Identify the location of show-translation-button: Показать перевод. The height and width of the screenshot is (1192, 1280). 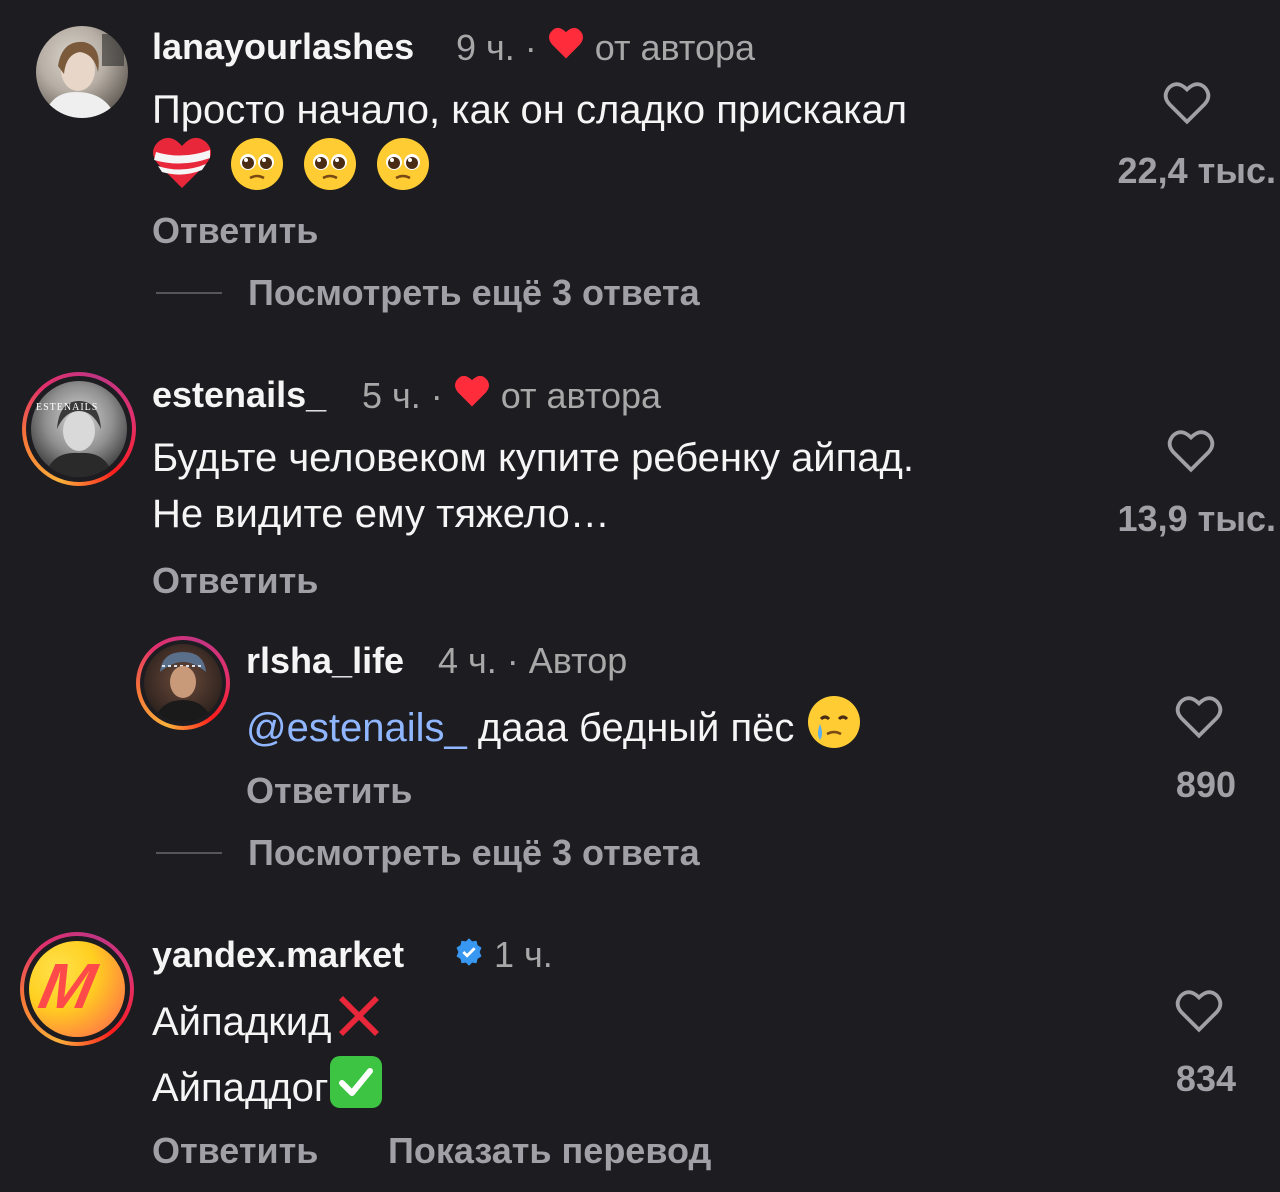
(549, 1151).